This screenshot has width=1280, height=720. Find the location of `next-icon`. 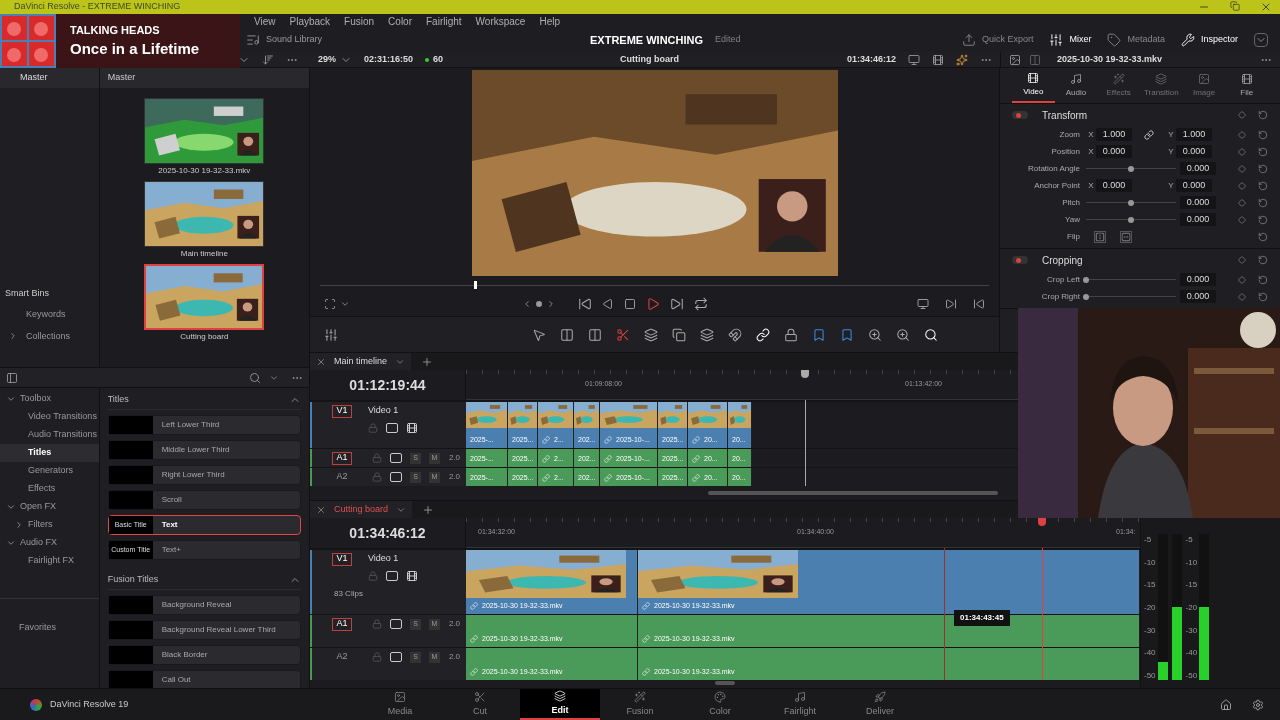

next-icon is located at coordinates (551, 304).